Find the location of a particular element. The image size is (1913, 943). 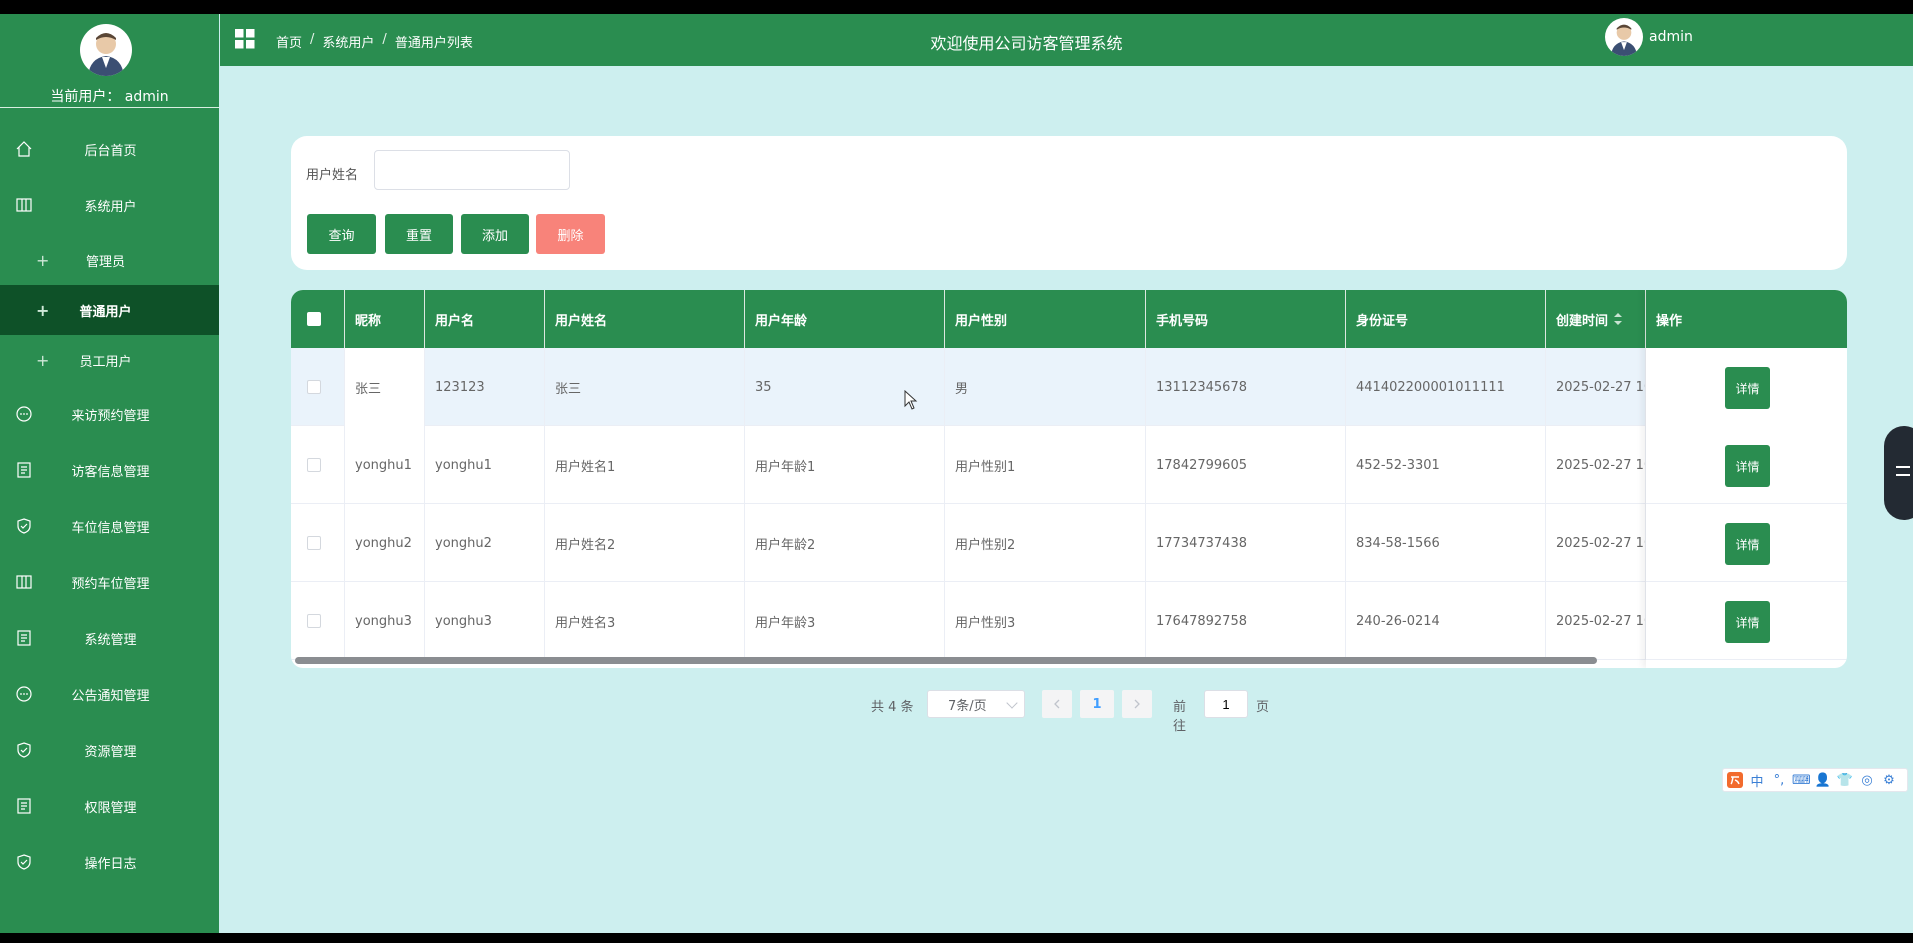

cell-phone: 17734737438 is located at coordinates (1246, 543).